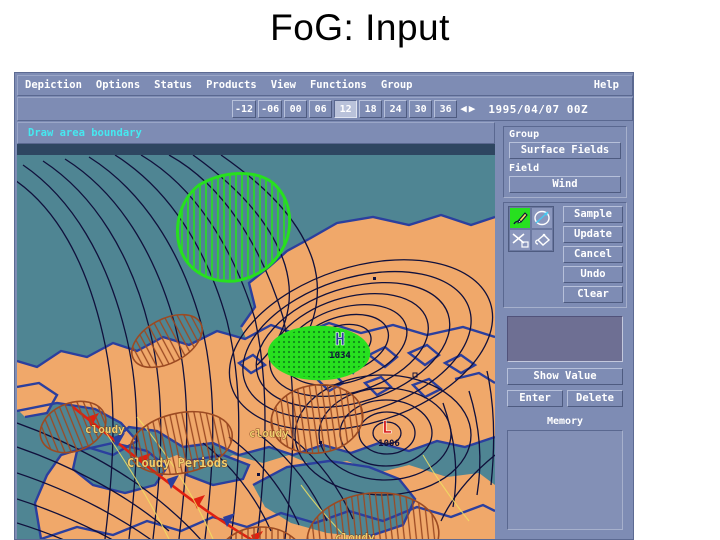 This screenshot has width=720, height=540. I want to click on weather-label-cloudy-periods: Cloudy Periods, so click(177, 463).